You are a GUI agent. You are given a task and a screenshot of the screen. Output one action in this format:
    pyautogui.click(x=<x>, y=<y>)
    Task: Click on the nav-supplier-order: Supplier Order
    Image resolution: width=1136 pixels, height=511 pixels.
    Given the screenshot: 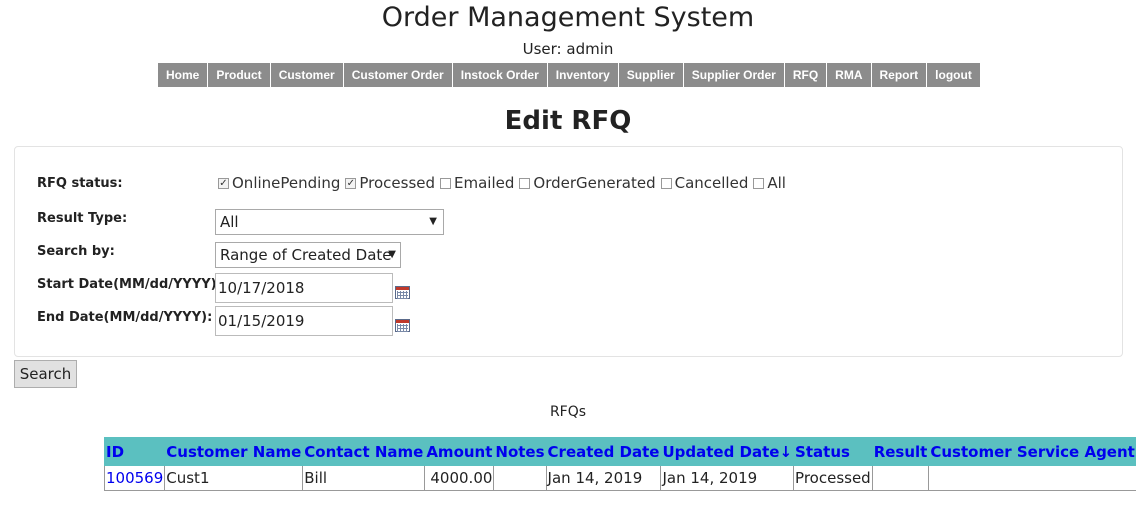 What is the action you would take?
    pyautogui.click(x=734, y=75)
    